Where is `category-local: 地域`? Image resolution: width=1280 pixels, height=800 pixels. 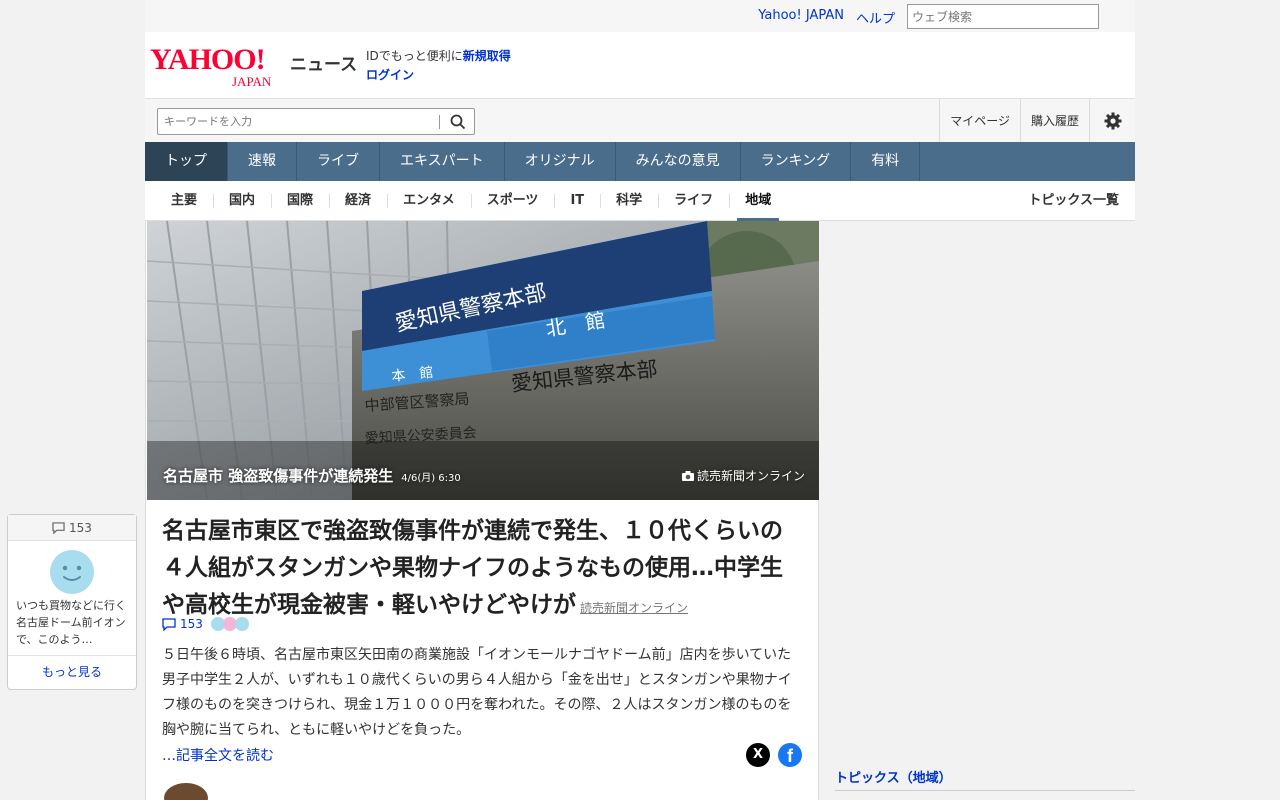 category-local: 地域 is located at coordinates (758, 201).